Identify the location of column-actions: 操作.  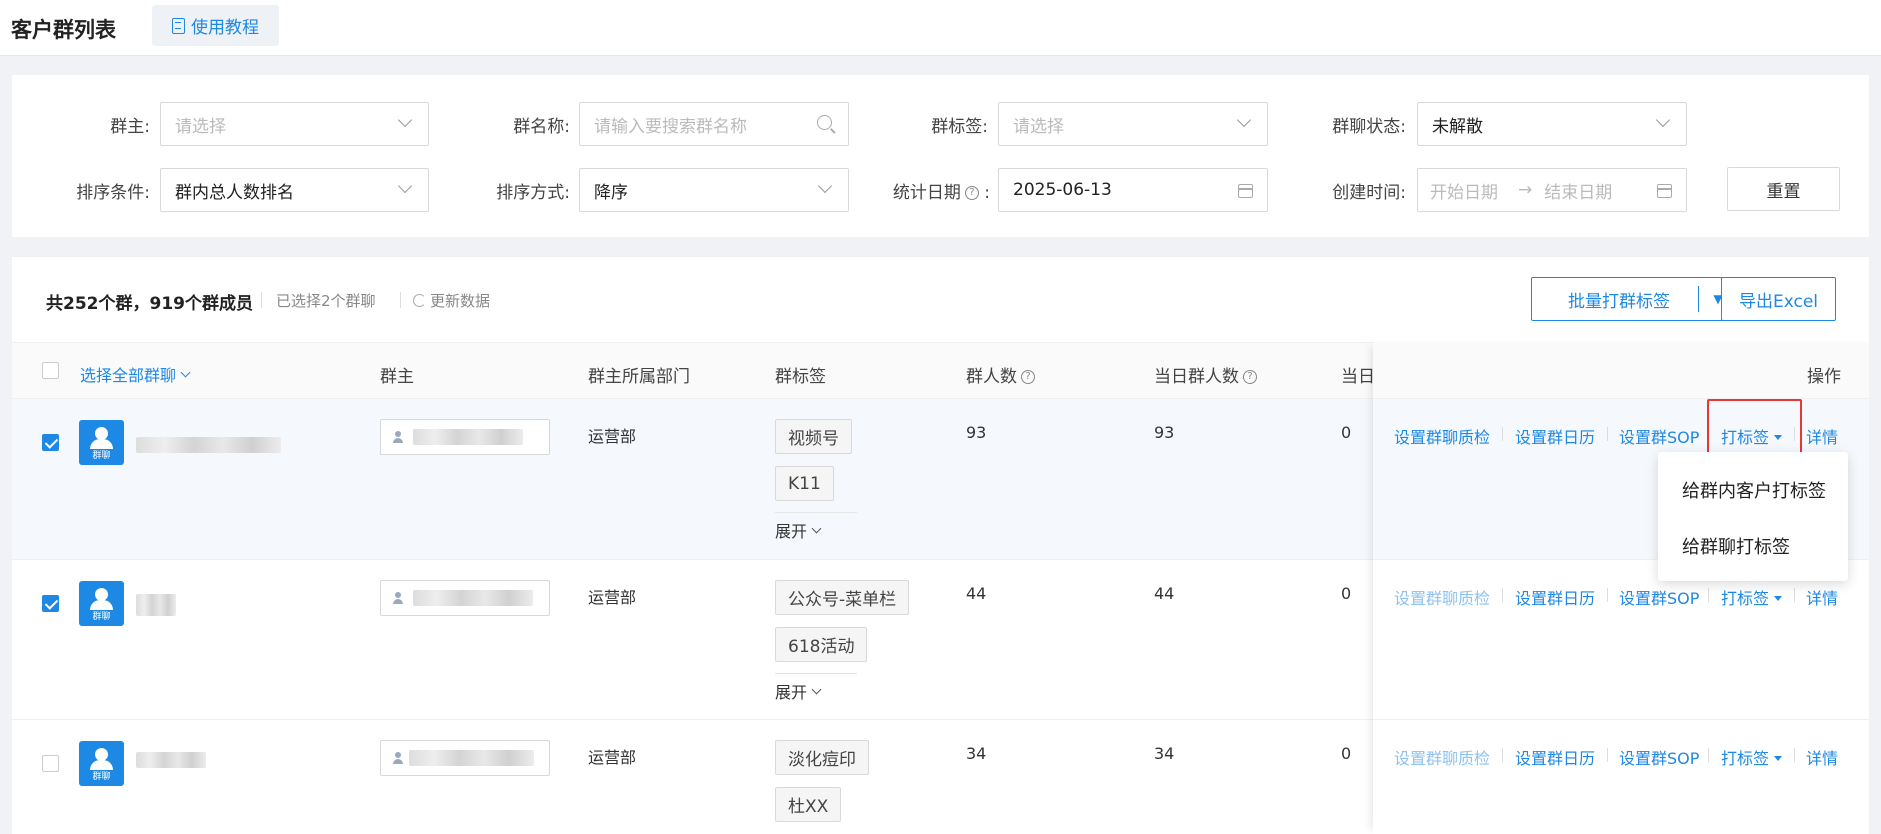
(1824, 377).